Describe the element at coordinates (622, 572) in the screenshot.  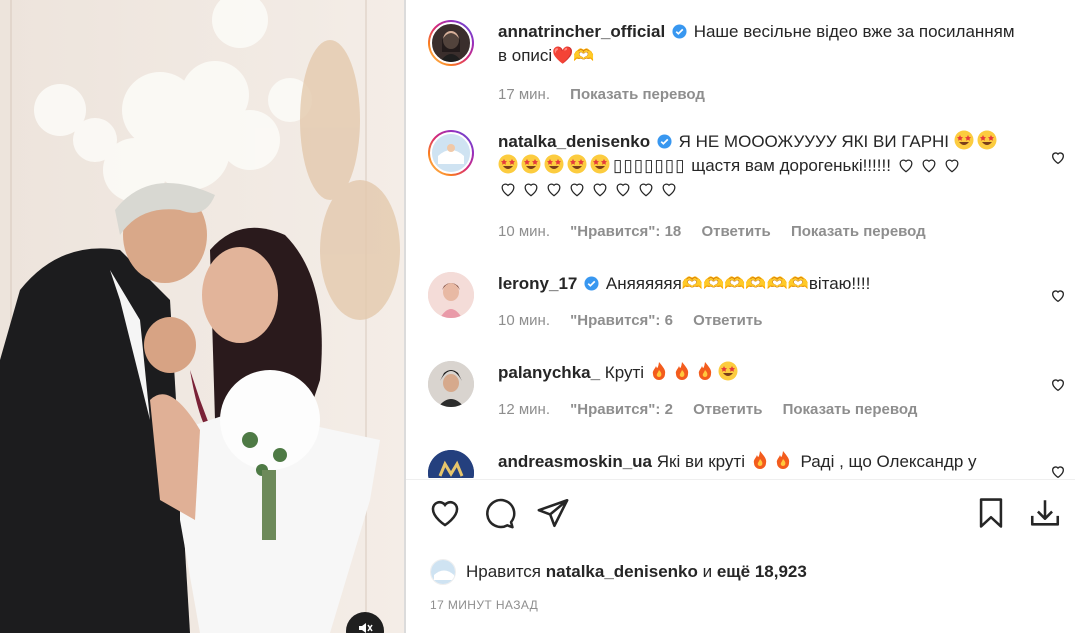
I see `likes-user: natalka_denisenko` at that location.